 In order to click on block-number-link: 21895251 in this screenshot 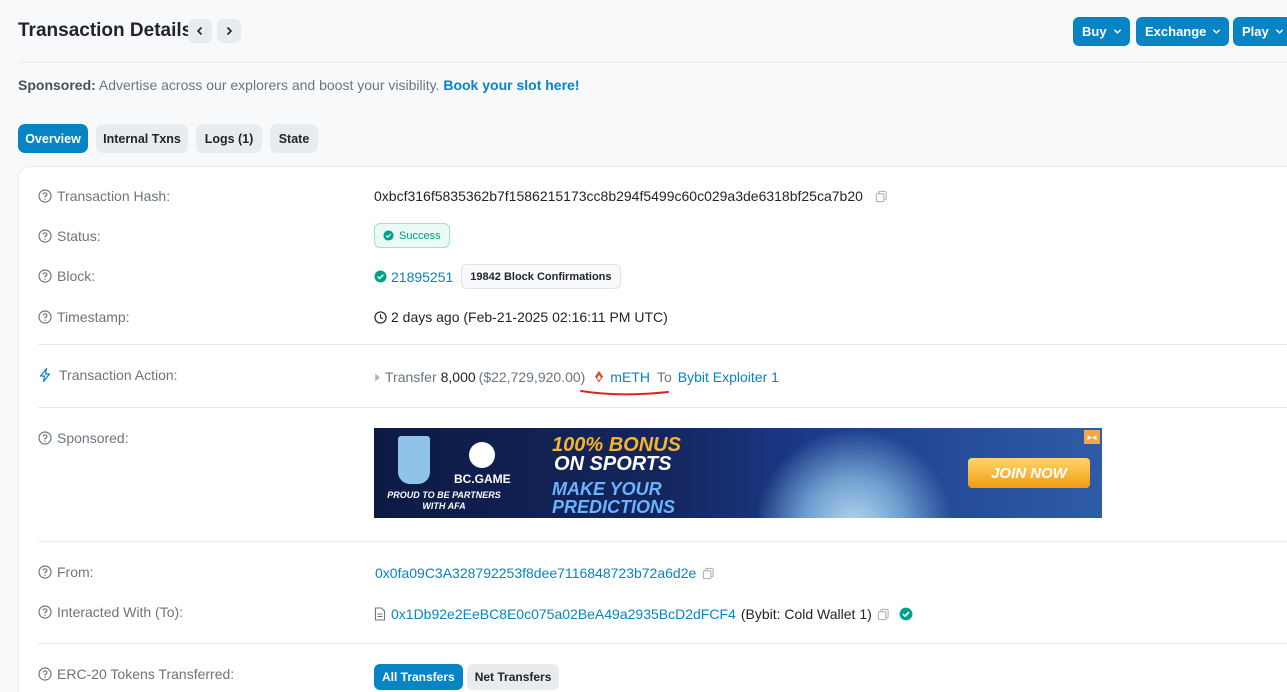, I will do `click(422, 277)`.